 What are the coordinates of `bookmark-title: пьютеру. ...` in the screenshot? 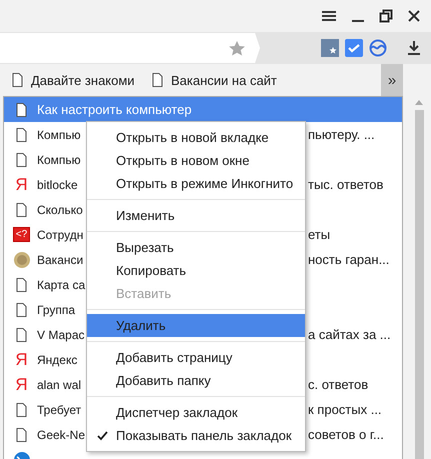 It's located at (341, 134).